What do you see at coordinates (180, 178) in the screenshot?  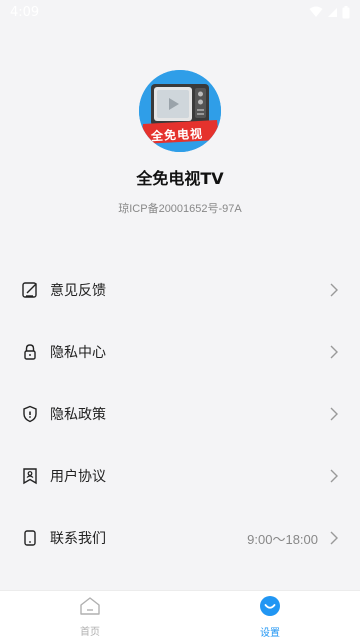 I see `app-name: 全免电视TV` at bounding box center [180, 178].